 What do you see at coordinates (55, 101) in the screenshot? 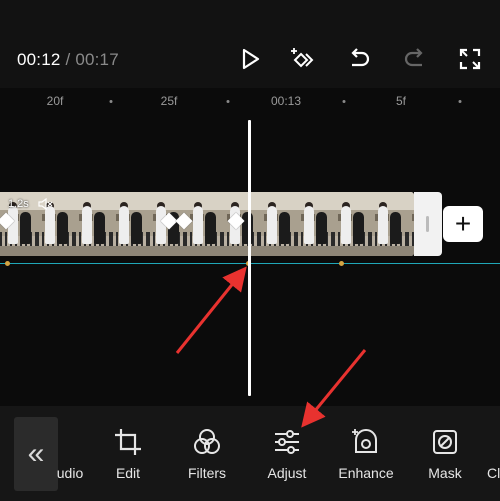
I see `ruler-label: 20f` at bounding box center [55, 101].